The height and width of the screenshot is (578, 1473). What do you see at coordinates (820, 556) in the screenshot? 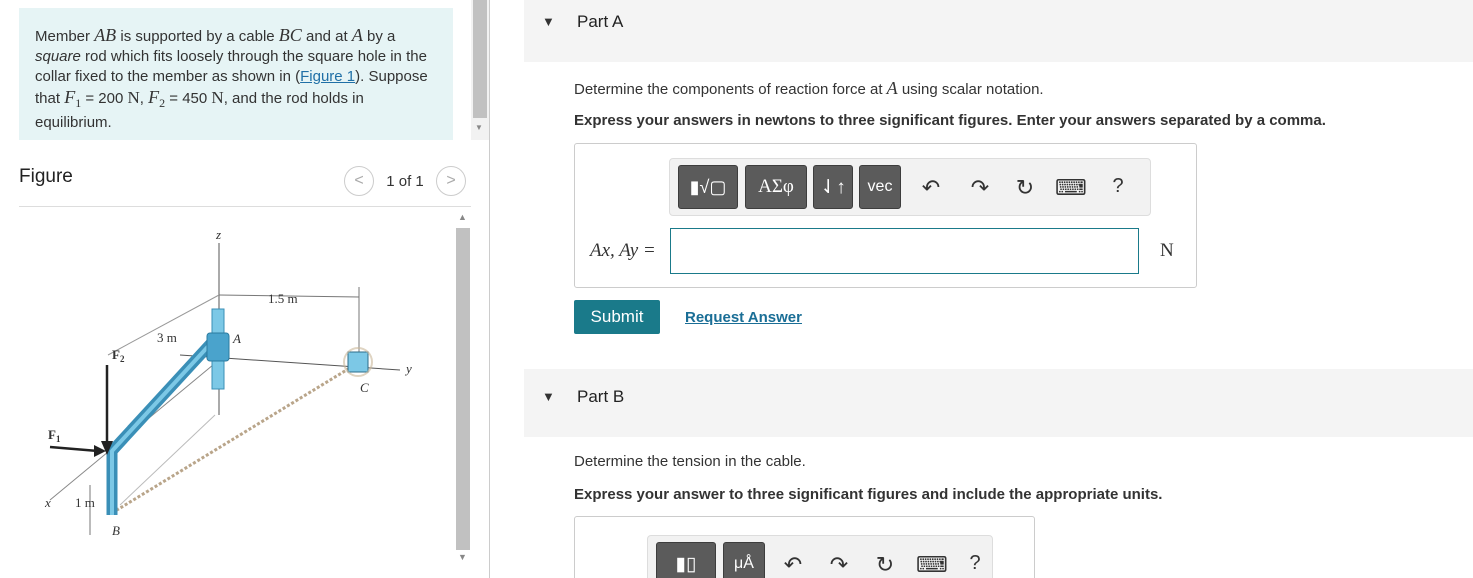
I see `math-toolbar: ▮▯ μÅ ↶ ↷ ↻ ⌨ ?` at bounding box center [820, 556].